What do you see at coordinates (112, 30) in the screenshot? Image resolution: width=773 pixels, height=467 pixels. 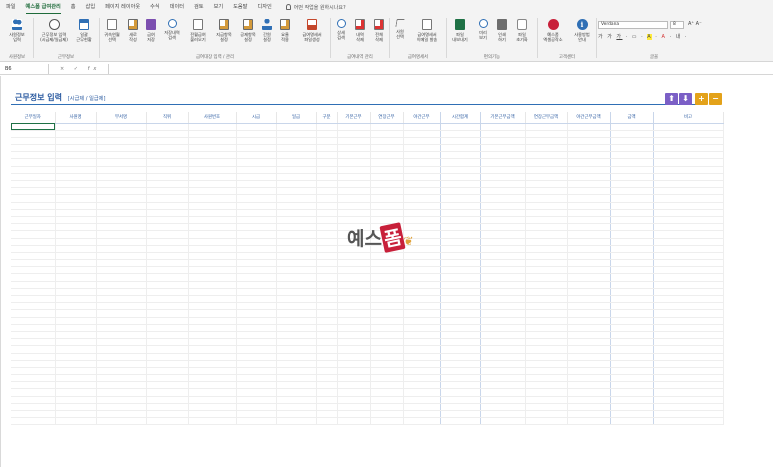 I see `period-select-button: 귀속연월 선택` at bounding box center [112, 30].